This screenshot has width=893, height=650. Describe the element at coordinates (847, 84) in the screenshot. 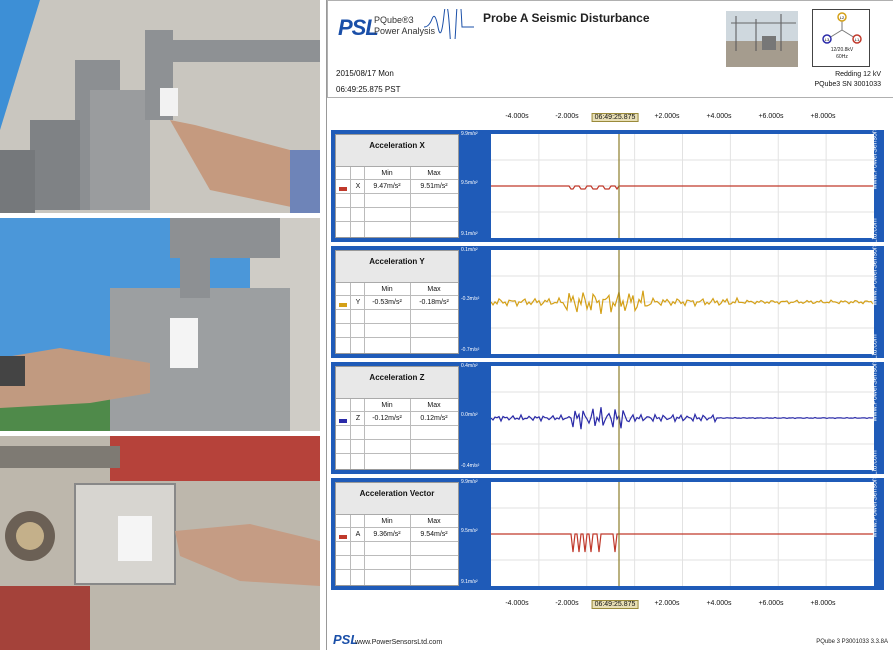

I see `device-label: PQube3 SN 3001033` at that location.